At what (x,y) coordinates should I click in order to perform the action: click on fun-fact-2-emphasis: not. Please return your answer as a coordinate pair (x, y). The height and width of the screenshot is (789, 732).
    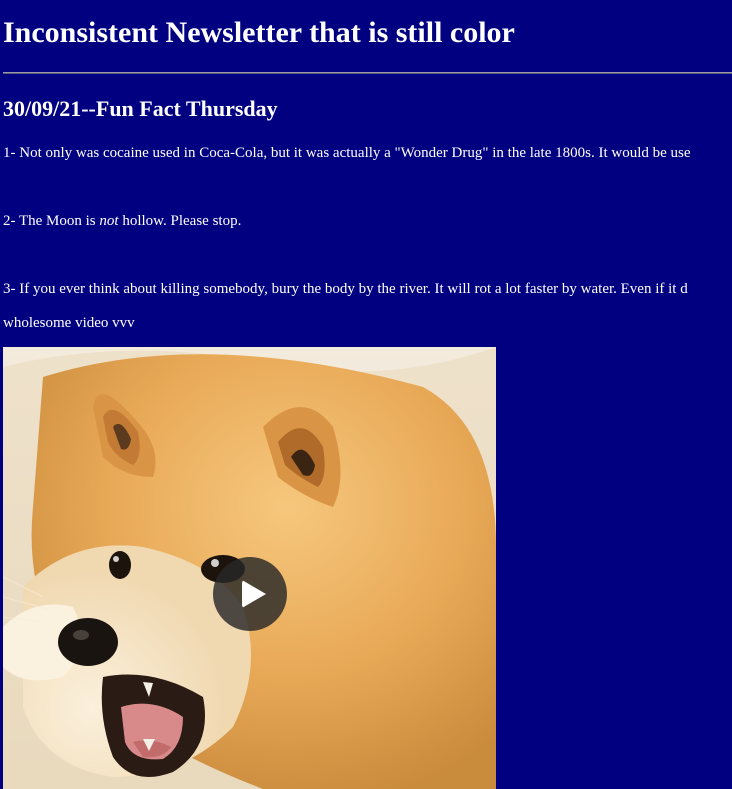
    Looking at the image, I should click on (109, 221).